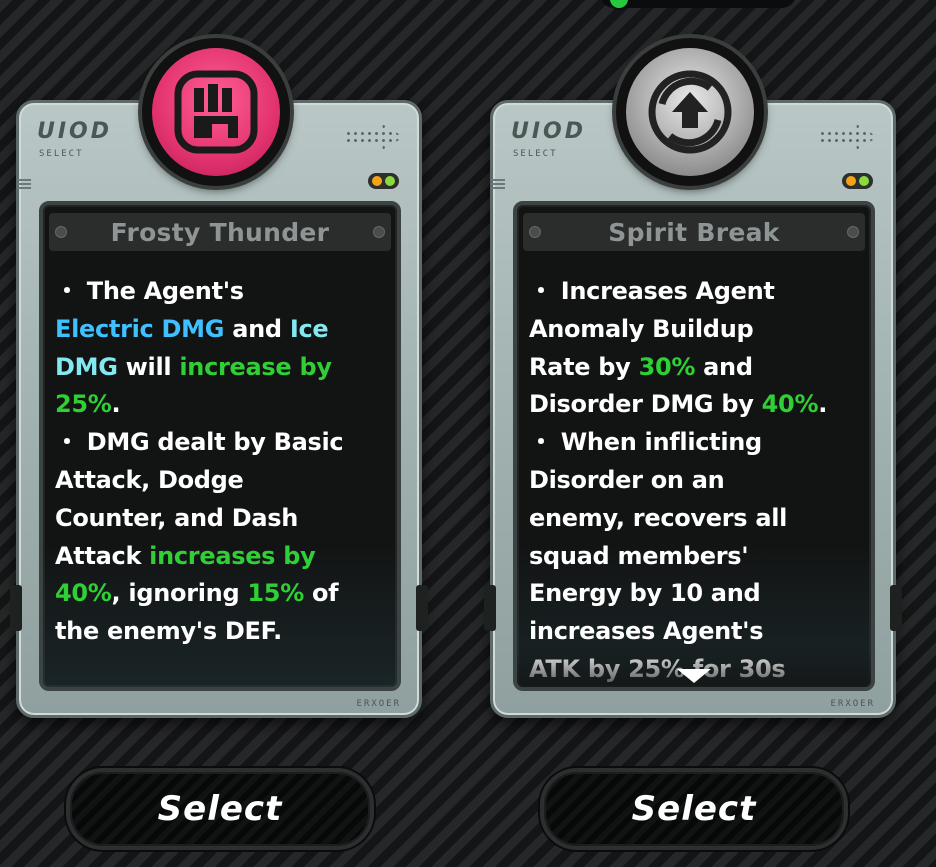  I want to click on description-text: ・ The Agent's, so click(149, 291).